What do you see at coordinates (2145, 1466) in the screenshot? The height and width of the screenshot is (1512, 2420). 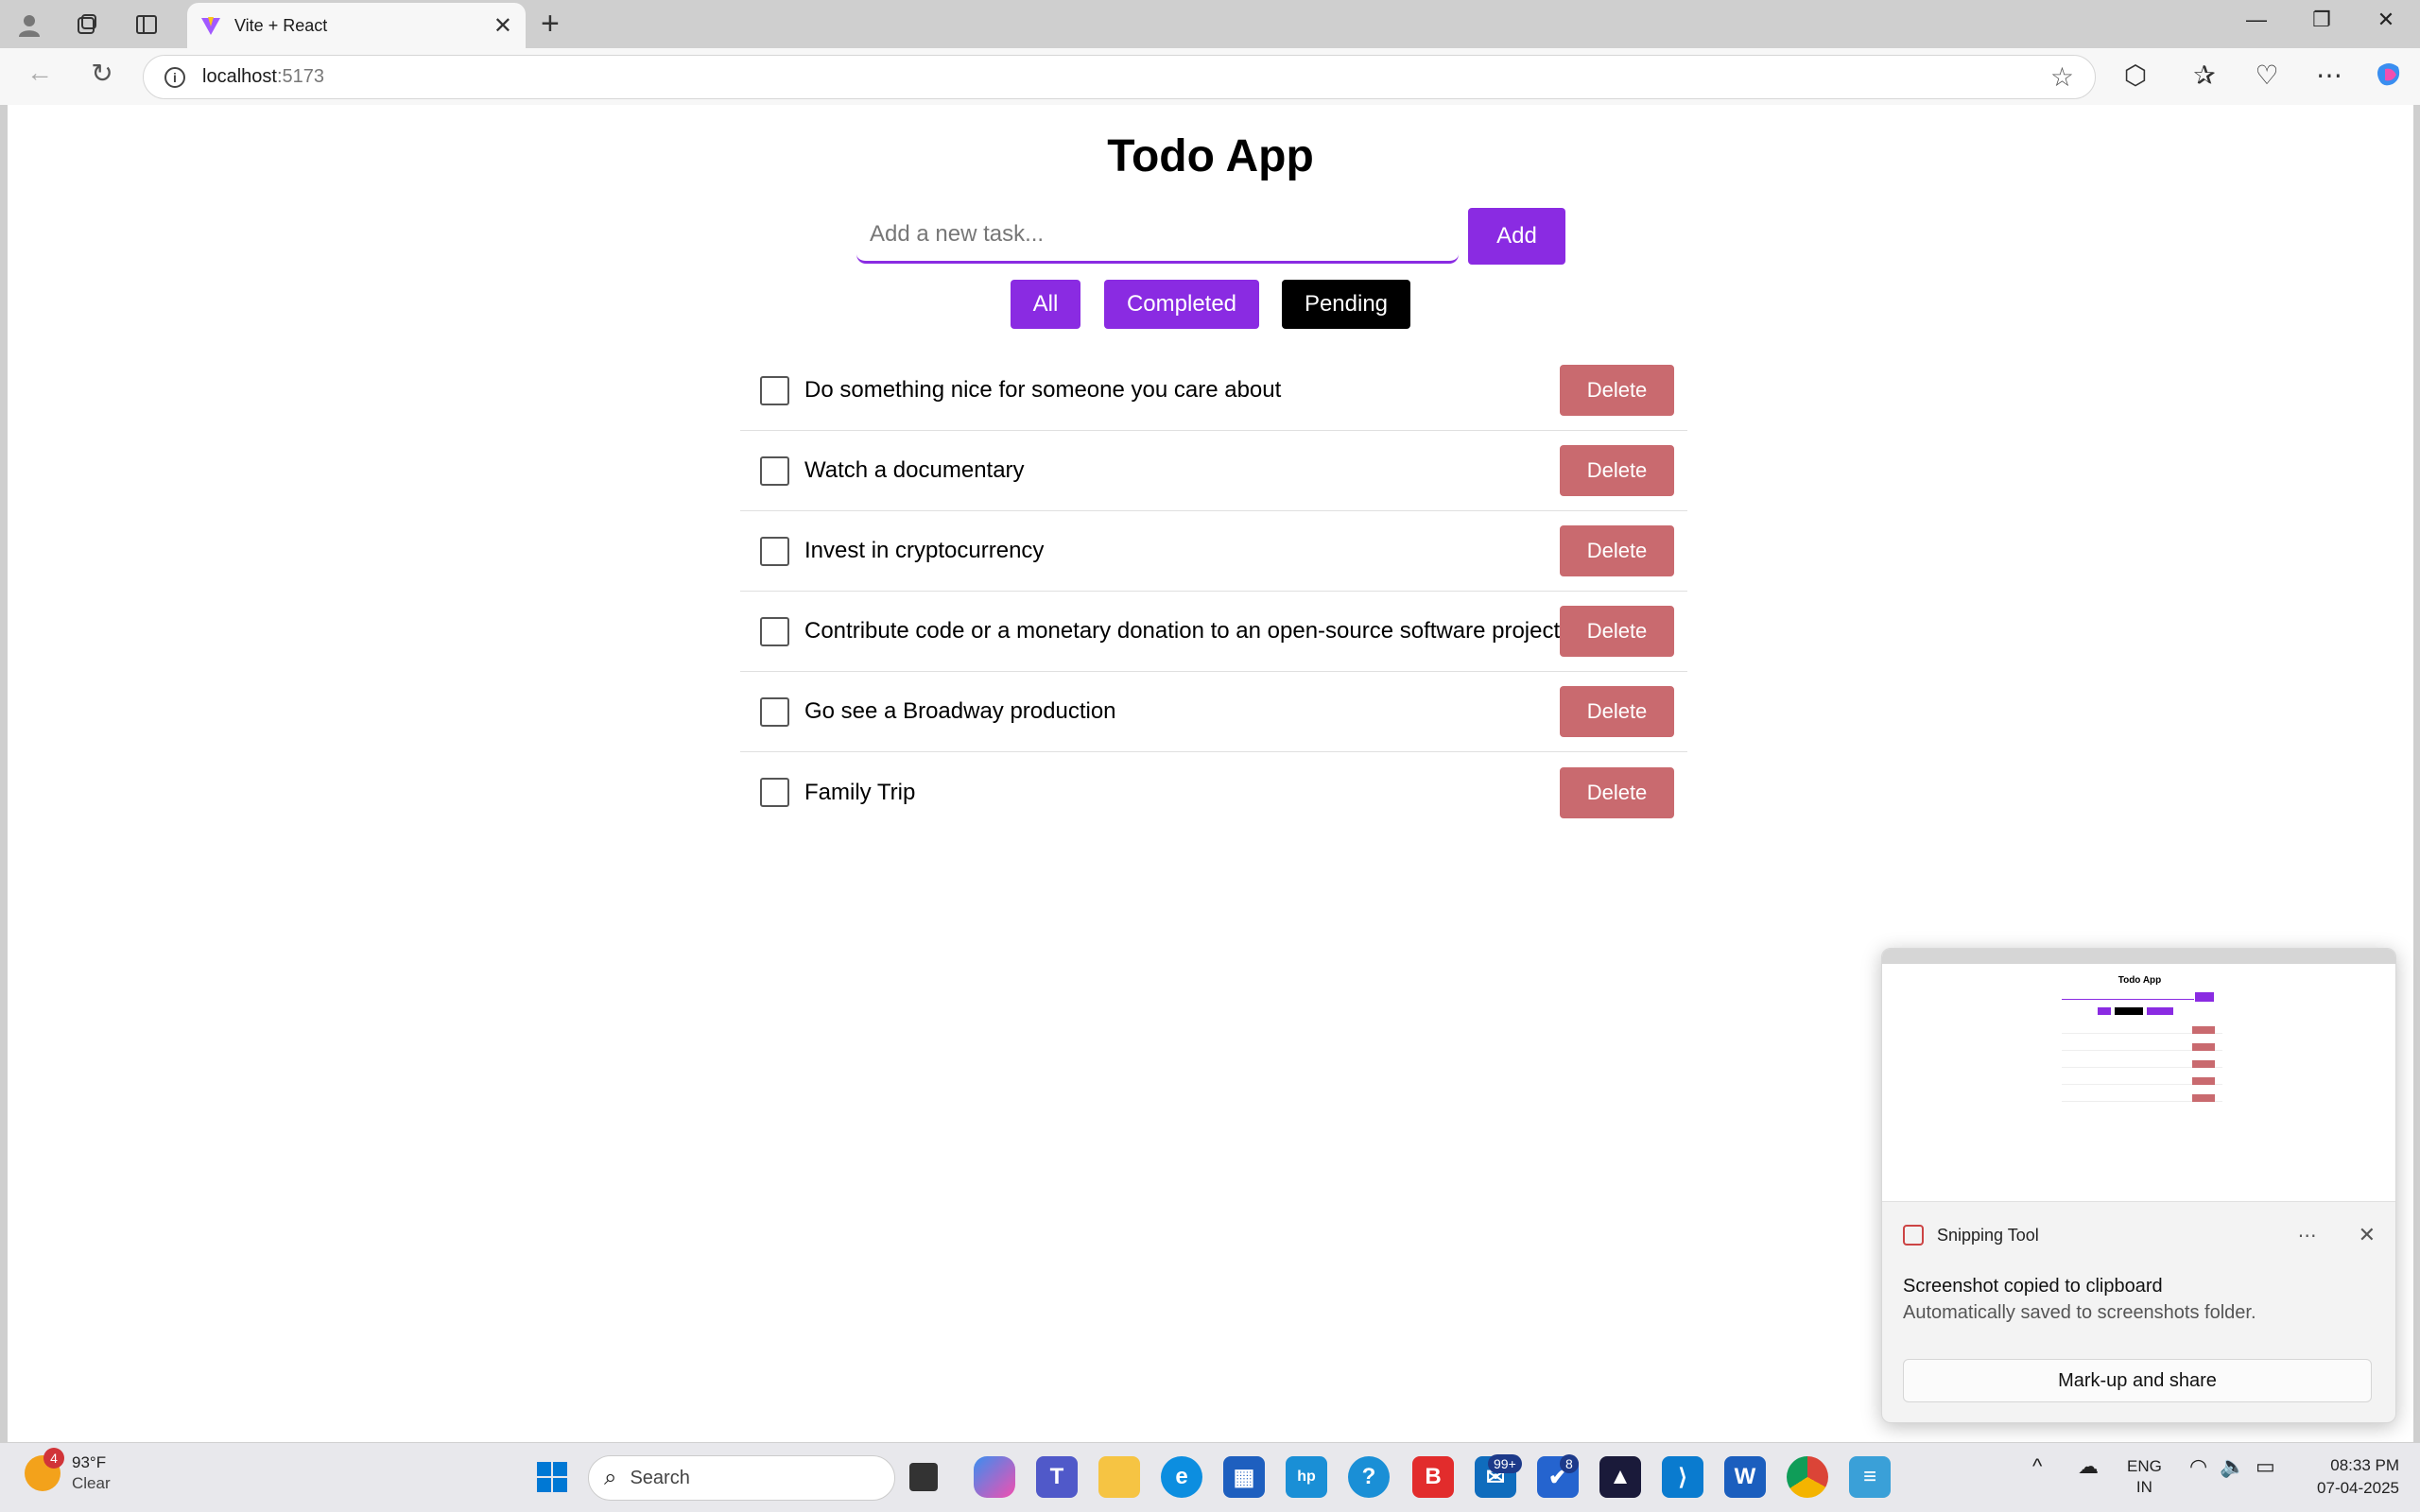 I see `language-top: ENG` at bounding box center [2145, 1466].